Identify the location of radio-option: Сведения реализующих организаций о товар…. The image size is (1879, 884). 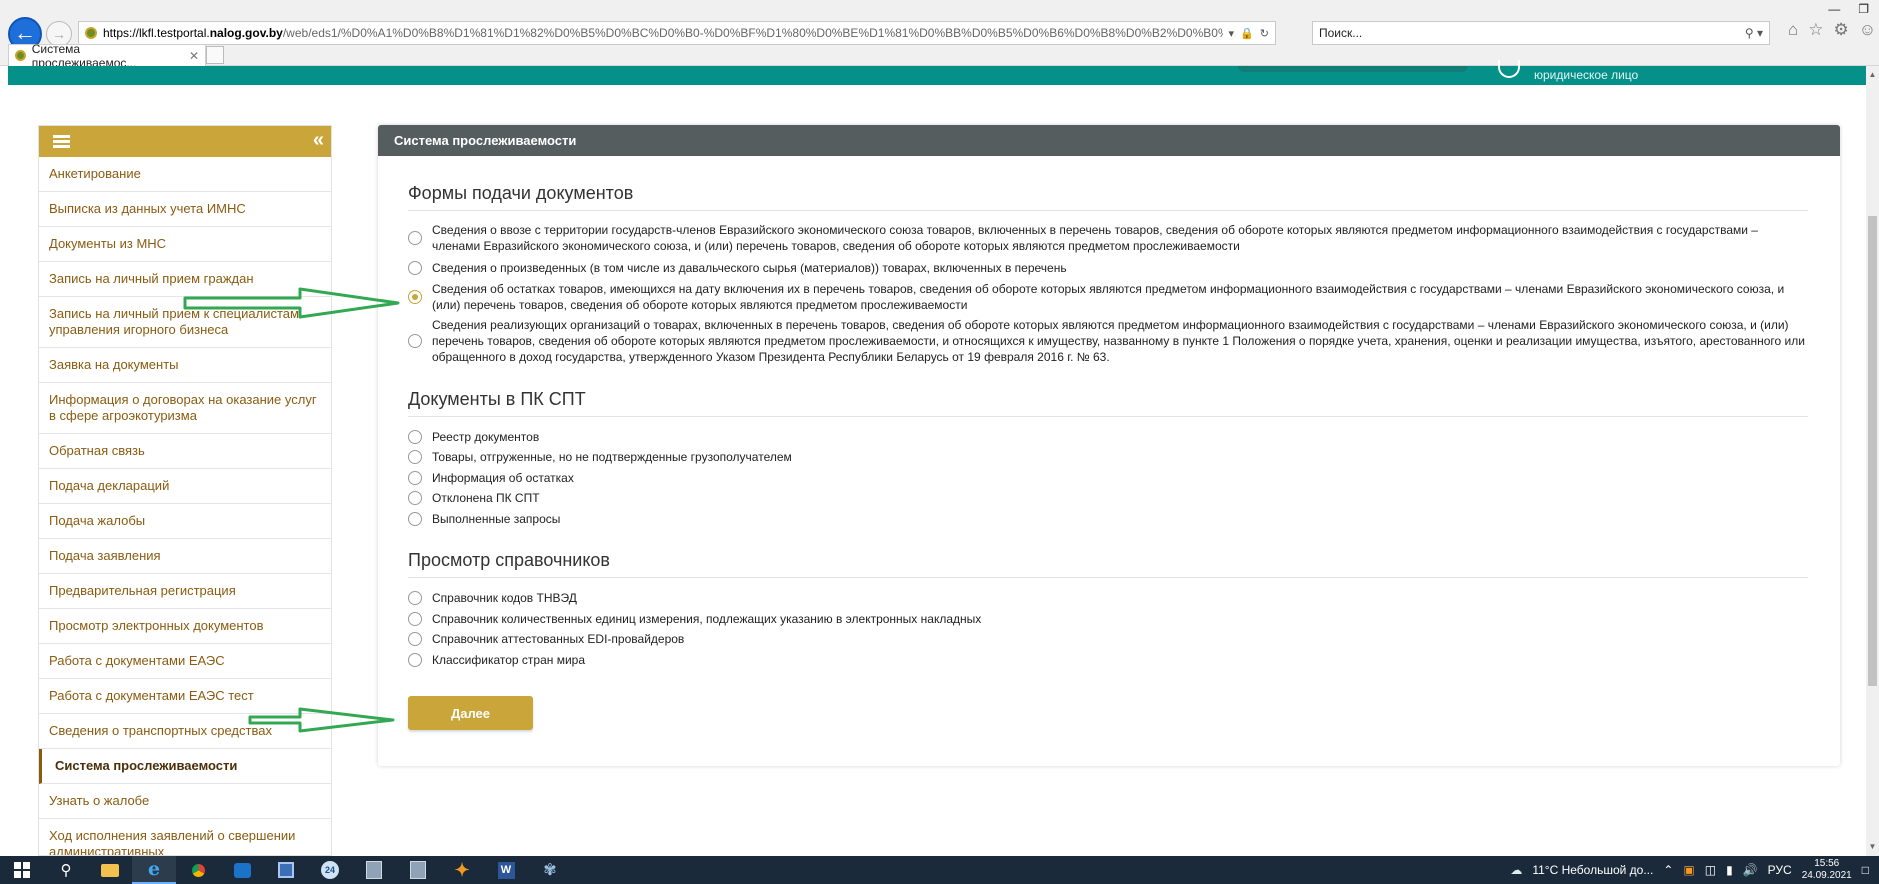
(1108, 341).